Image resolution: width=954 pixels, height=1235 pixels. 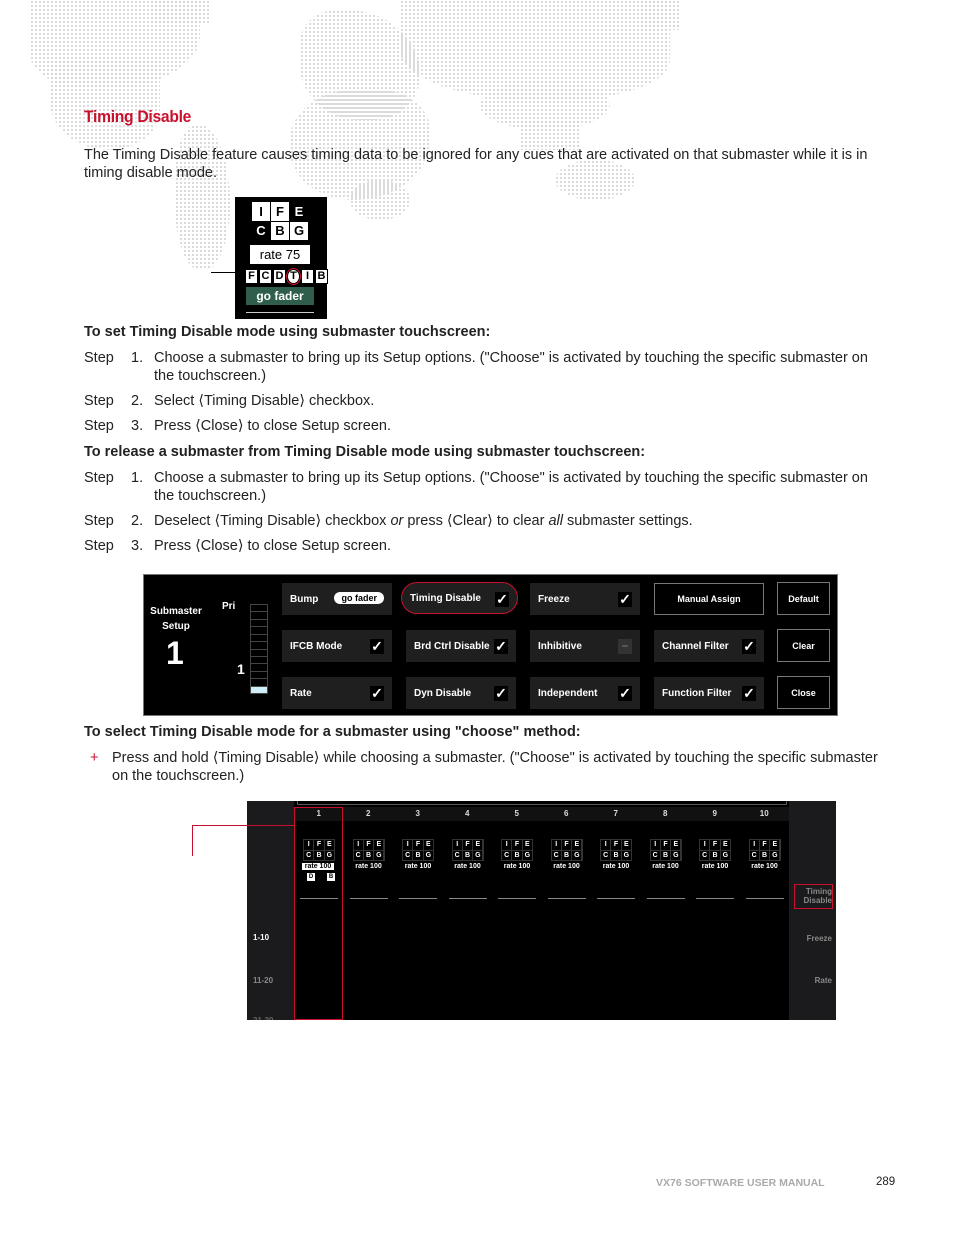 What do you see at coordinates (459, 598) in the screenshot?
I see `option-timing-disable: Timing Disable ✓` at bounding box center [459, 598].